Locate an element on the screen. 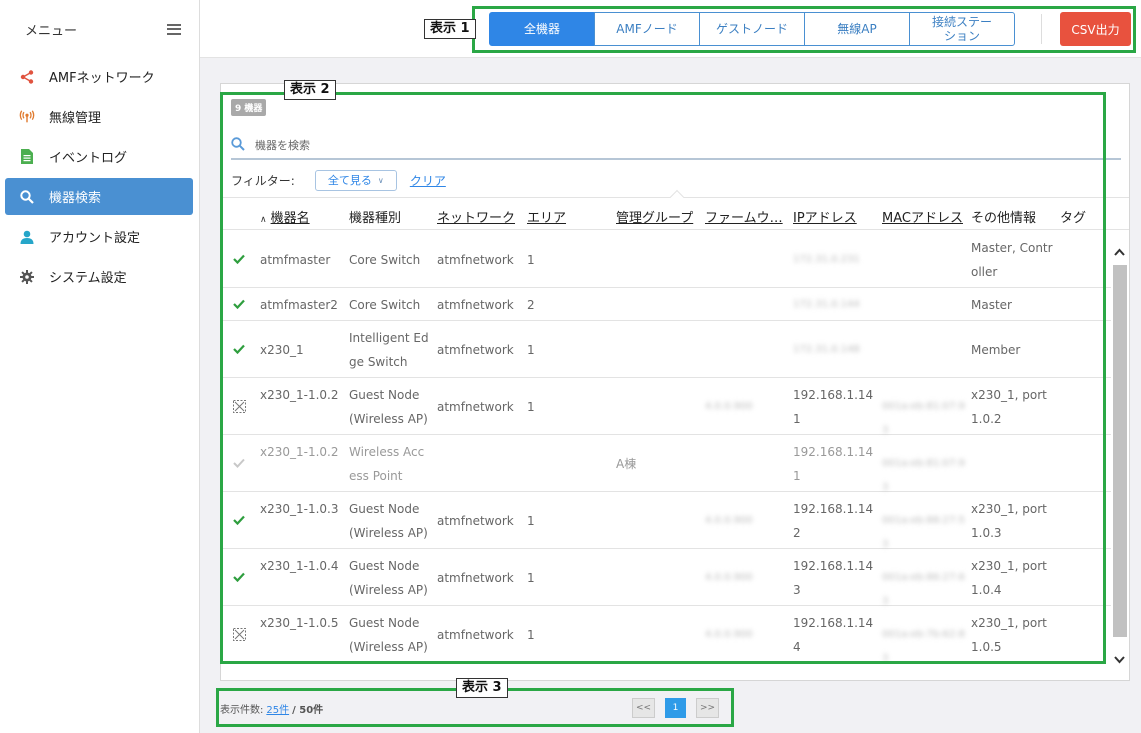 This screenshot has width=1141, height=733. column-other-info: その他情報 is located at coordinates (1004, 218).